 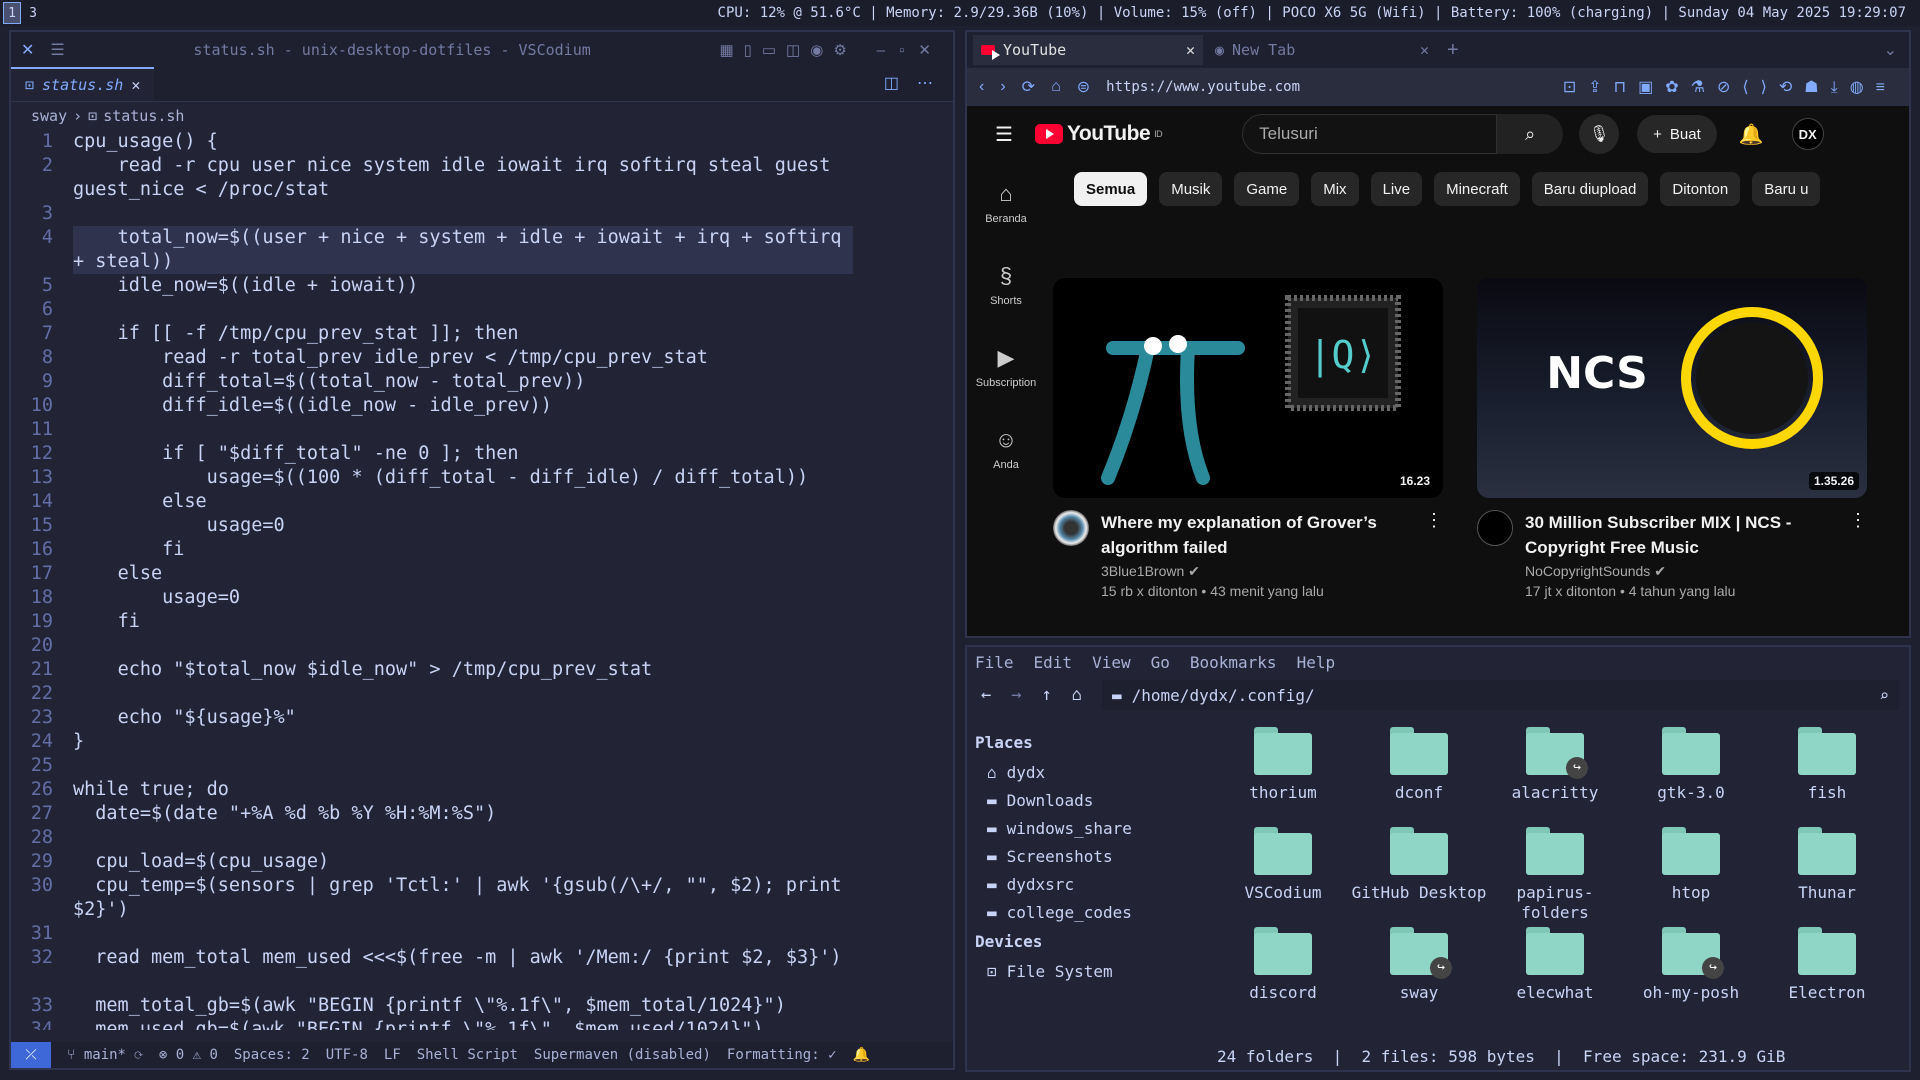 What do you see at coordinates (1555, 977) in the screenshot?
I see `folder-item: elecwhat` at bounding box center [1555, 977].